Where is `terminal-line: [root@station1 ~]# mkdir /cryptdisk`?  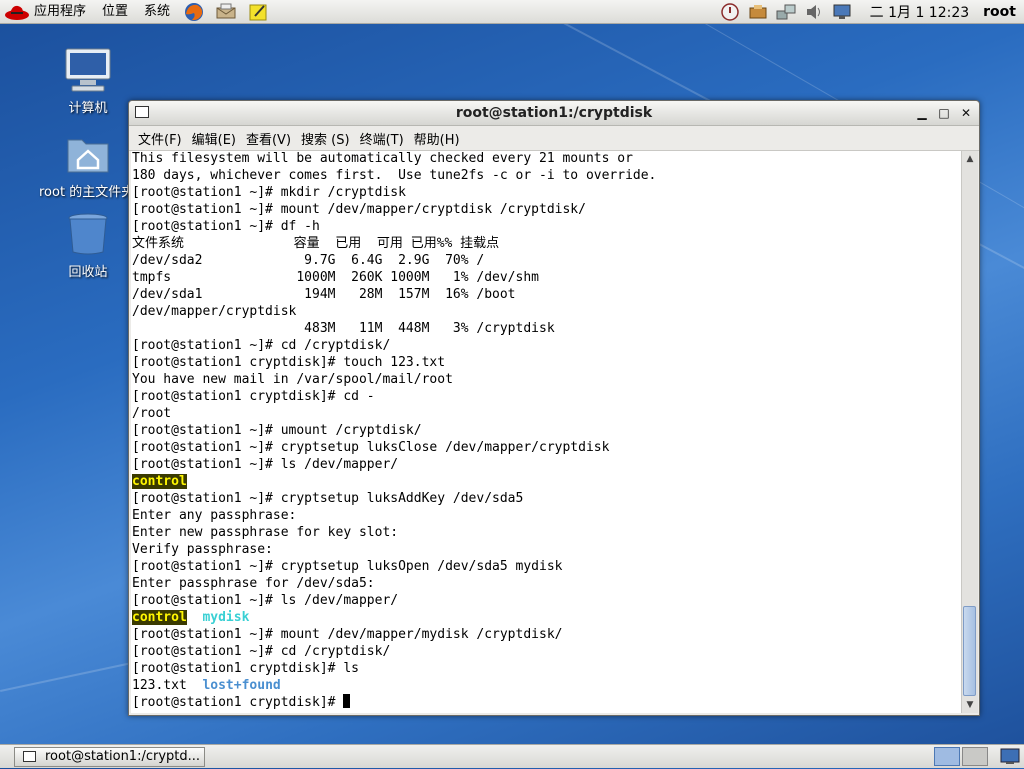 terminal-line: [root@station1 ~]# mkdir /cryptdisk is located at coordinates (547, 192).